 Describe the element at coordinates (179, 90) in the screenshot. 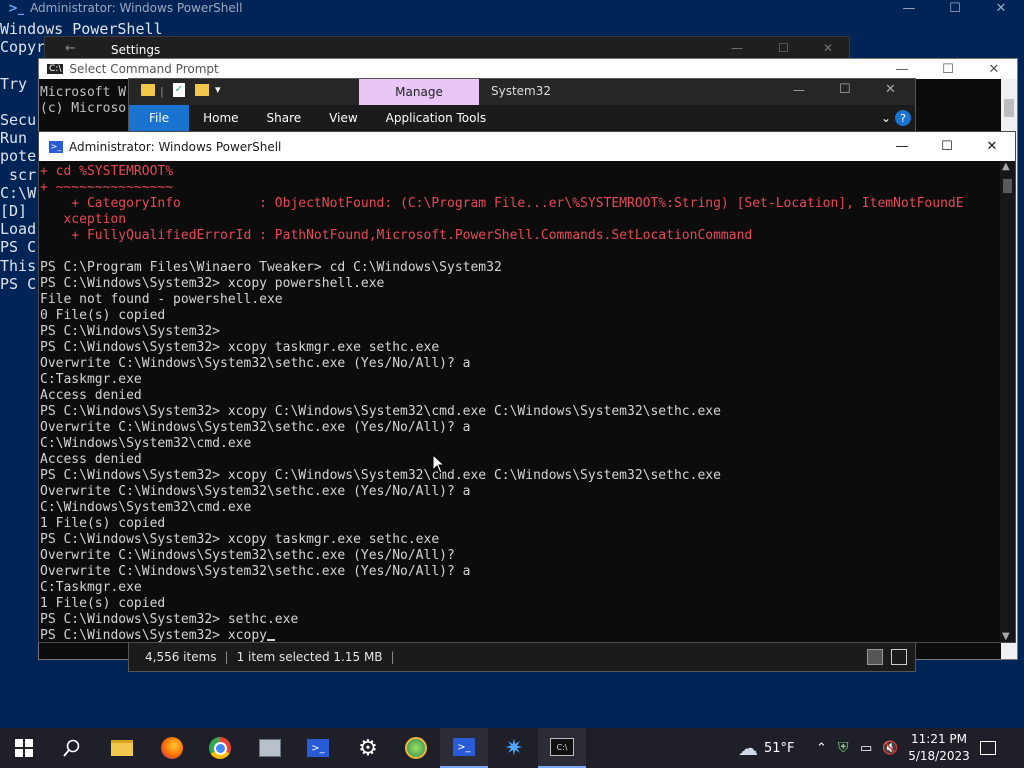

I see `properties-icon: ✓` at that location.